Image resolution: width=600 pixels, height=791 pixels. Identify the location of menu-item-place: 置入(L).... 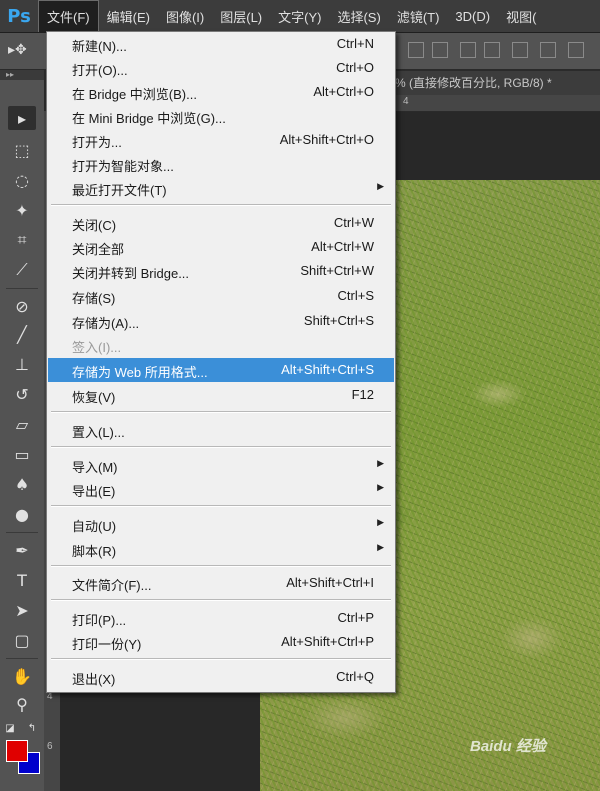
(221, 430).